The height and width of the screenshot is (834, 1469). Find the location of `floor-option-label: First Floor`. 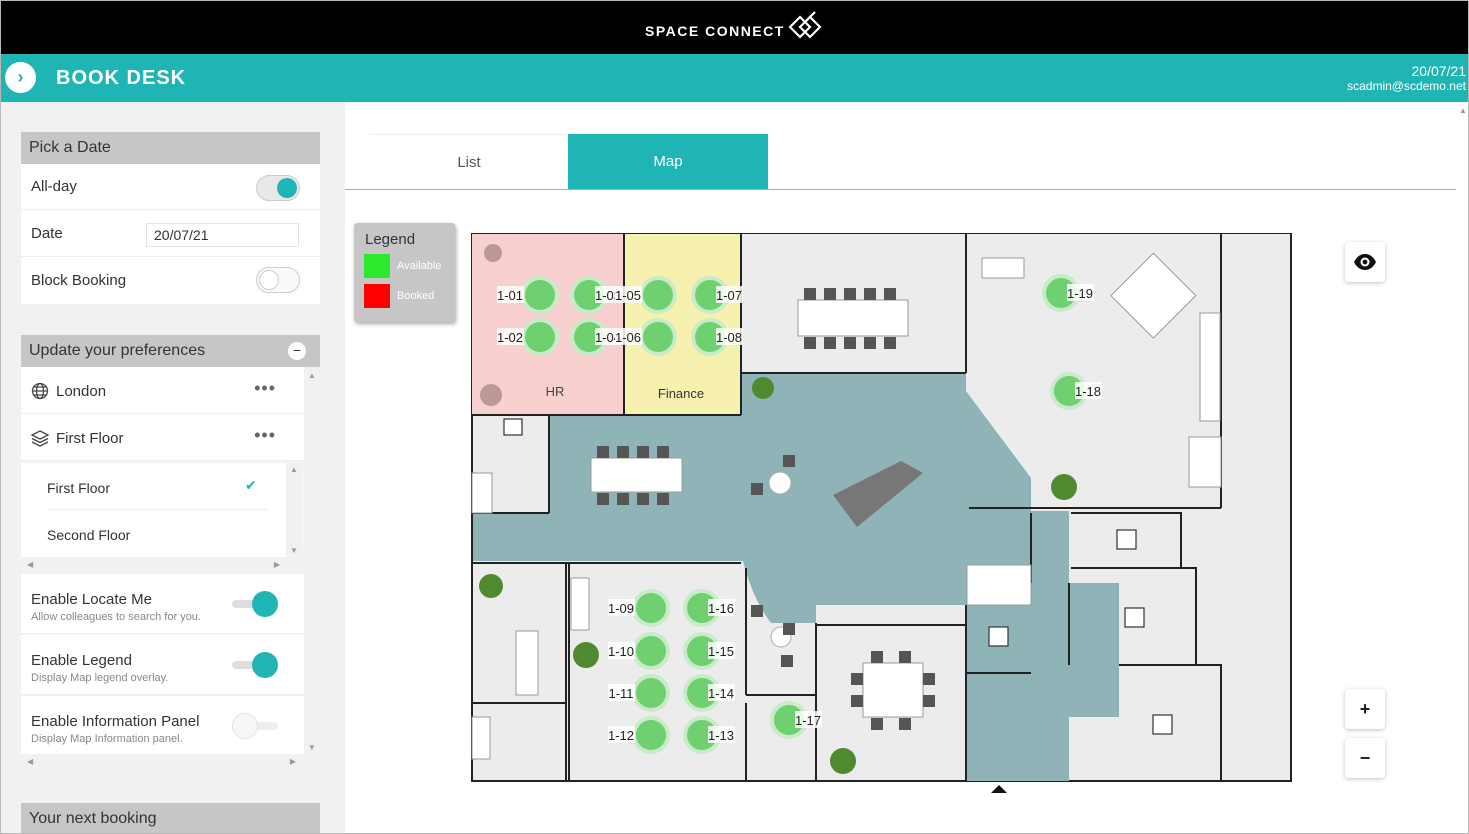

floor-option-label: First Floor is located at coordinates (78, 488).